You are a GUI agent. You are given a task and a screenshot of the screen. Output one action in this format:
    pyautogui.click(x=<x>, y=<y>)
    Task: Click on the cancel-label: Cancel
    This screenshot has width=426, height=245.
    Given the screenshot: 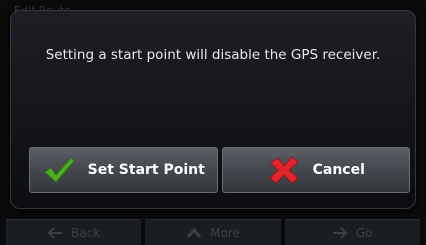 What is the action you would take?
    pyautogui.click(x=338, y=170)
    